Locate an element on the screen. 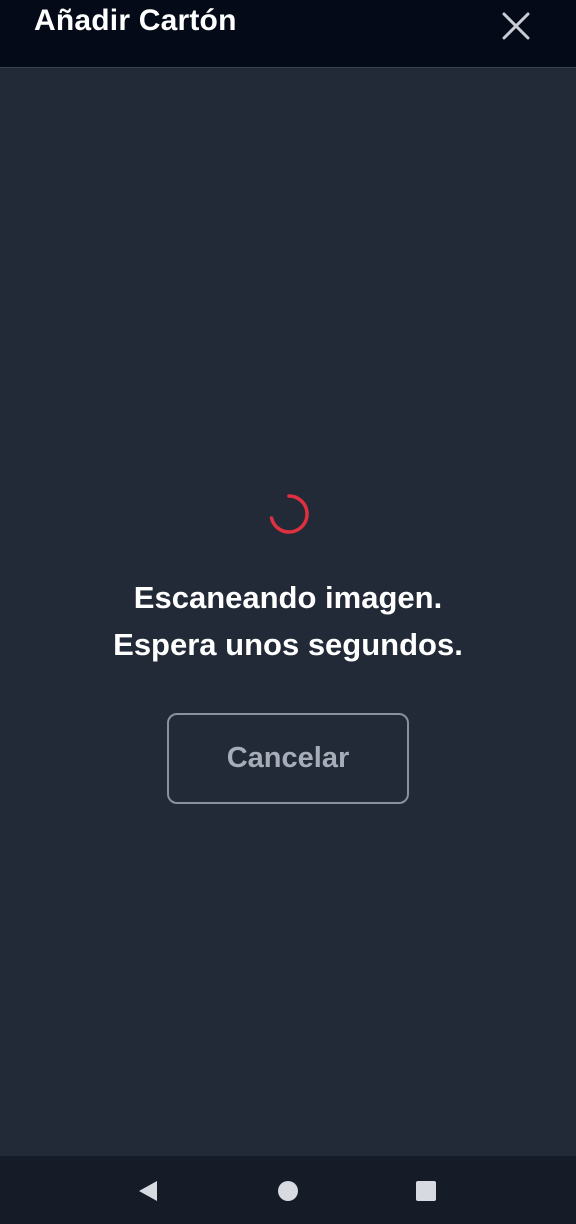 The image size is (576, 1224). close-button is located at coordinates (516, 26).